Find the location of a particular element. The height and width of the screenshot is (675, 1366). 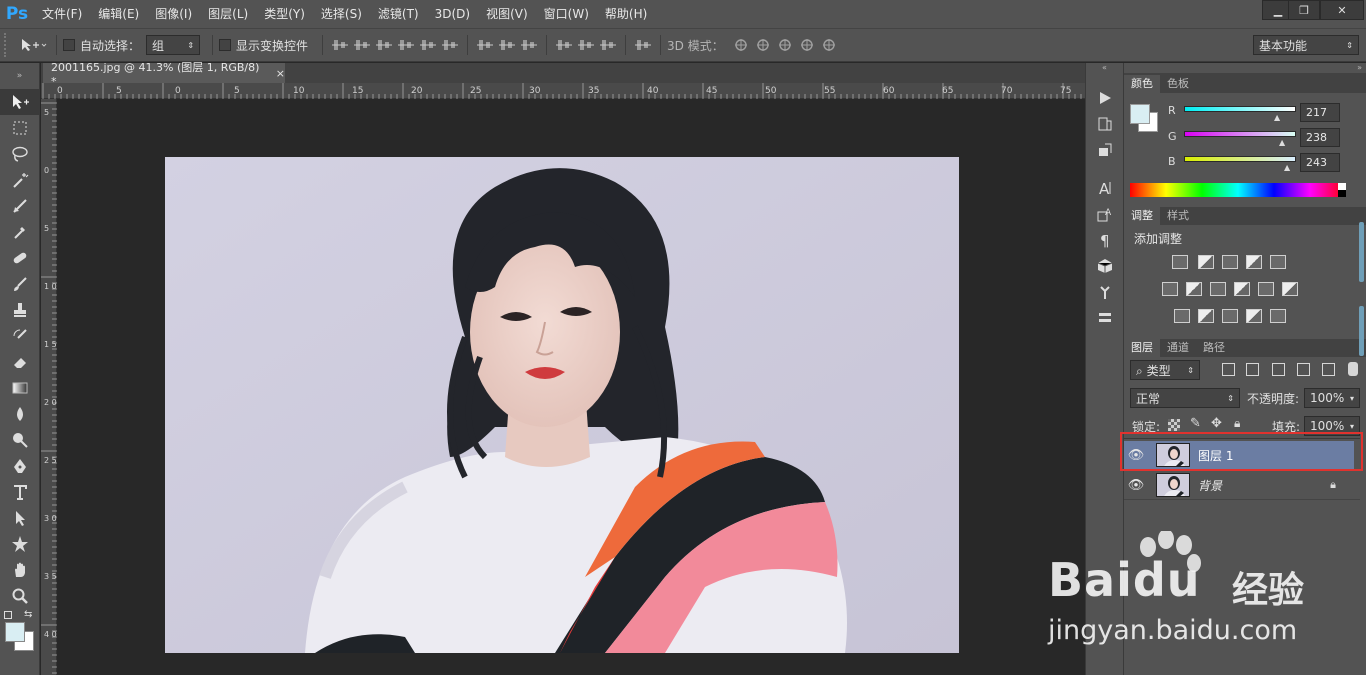

restore-button: ❐ is located at coordinates (1304, 10).